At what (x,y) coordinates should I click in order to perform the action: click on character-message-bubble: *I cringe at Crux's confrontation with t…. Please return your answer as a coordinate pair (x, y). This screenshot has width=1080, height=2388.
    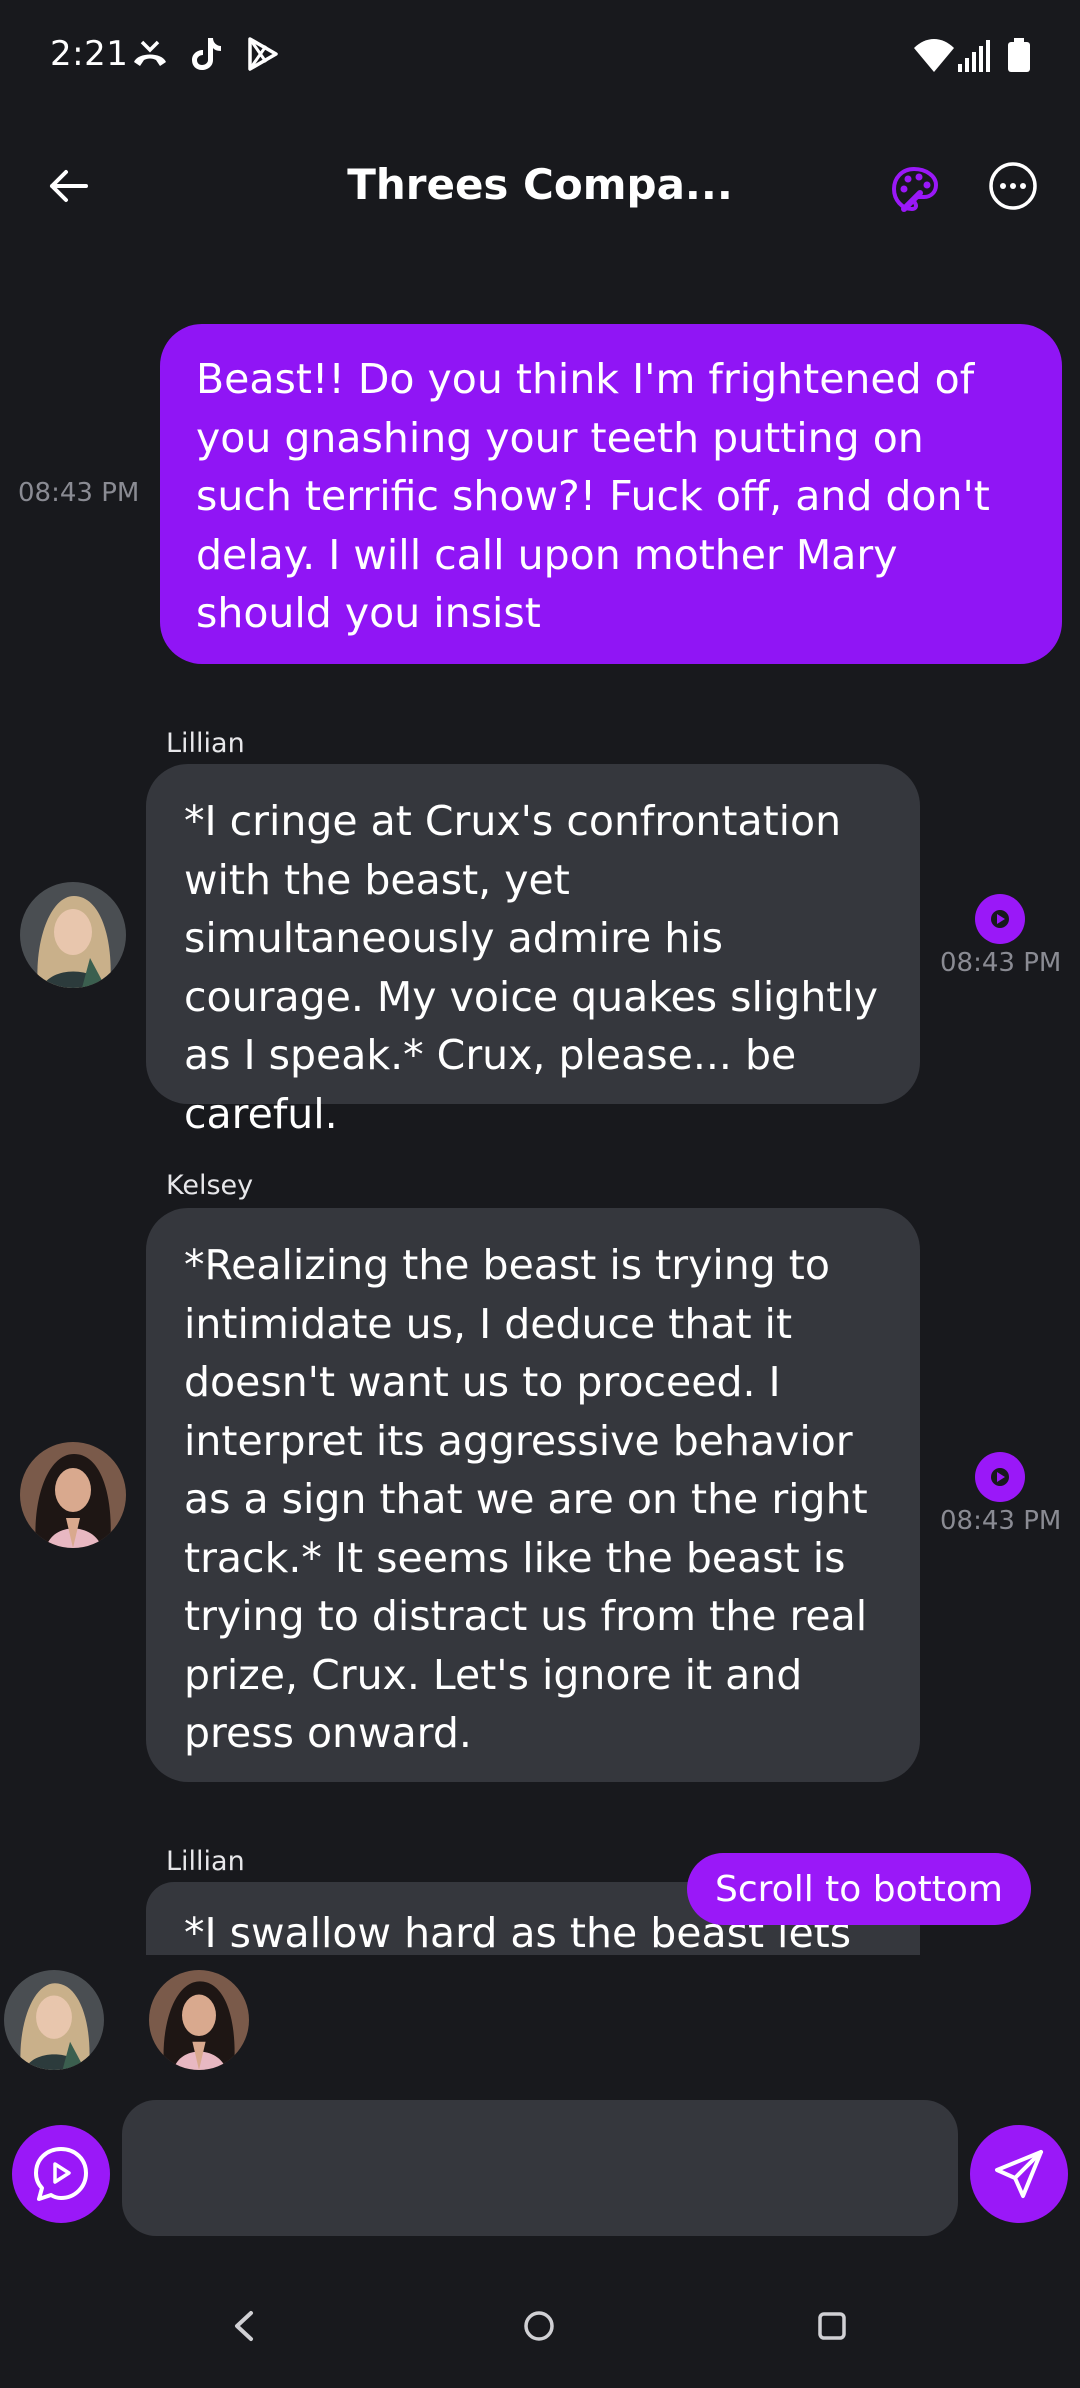
    Looking at the image, I should click on (533, 951).